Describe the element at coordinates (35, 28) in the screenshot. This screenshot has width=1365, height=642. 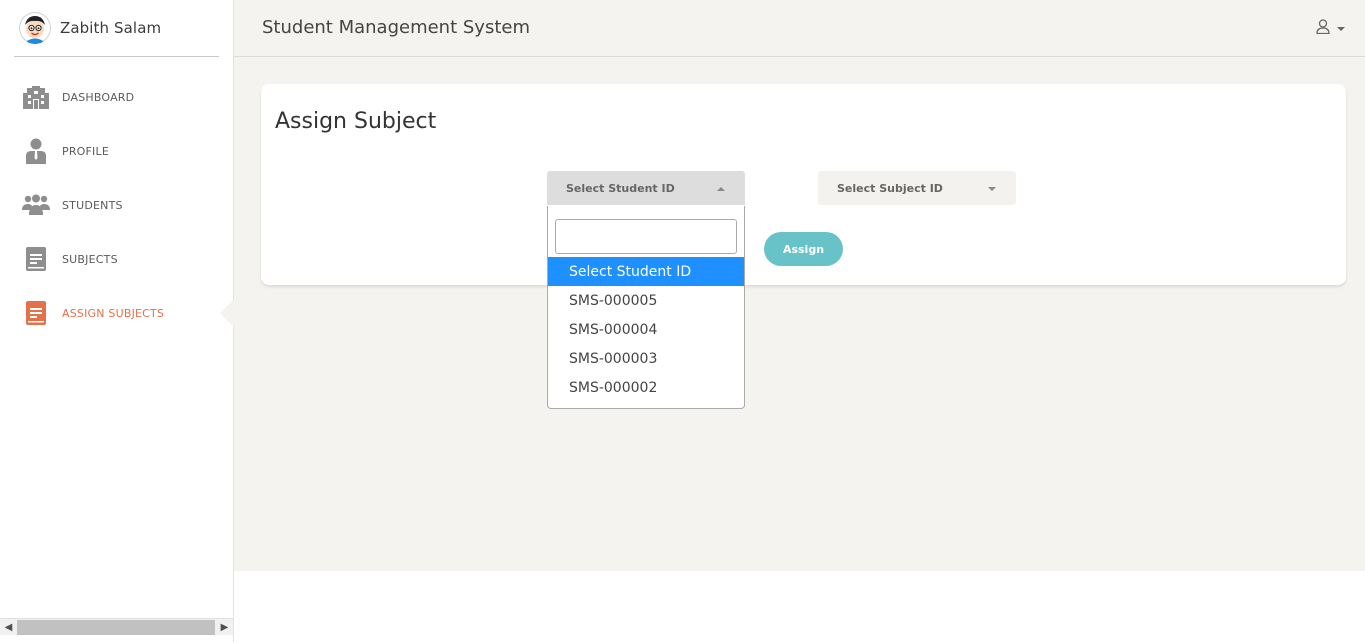
I see `avatar` at that location.